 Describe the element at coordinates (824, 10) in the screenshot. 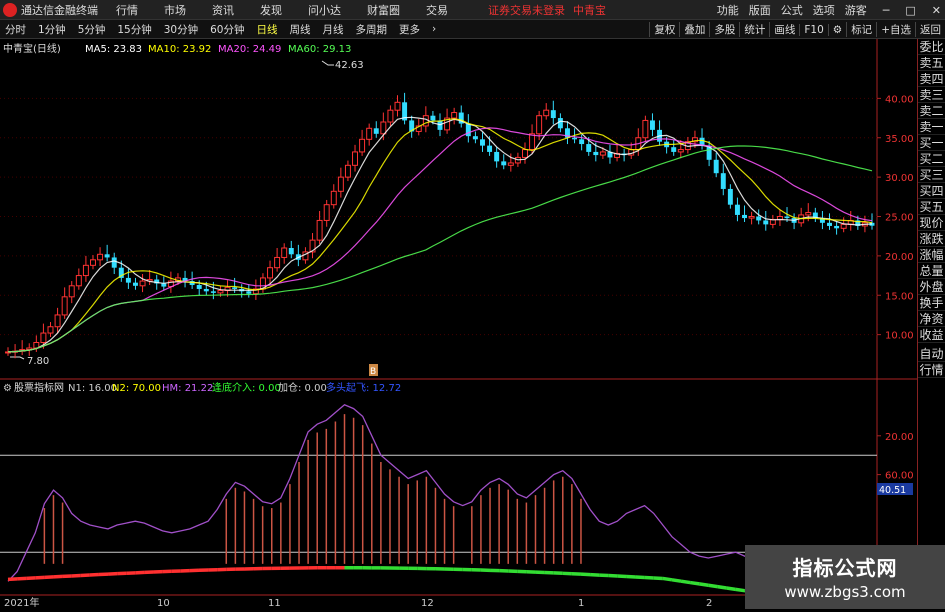

I see `menu-options: 选项` at that location.